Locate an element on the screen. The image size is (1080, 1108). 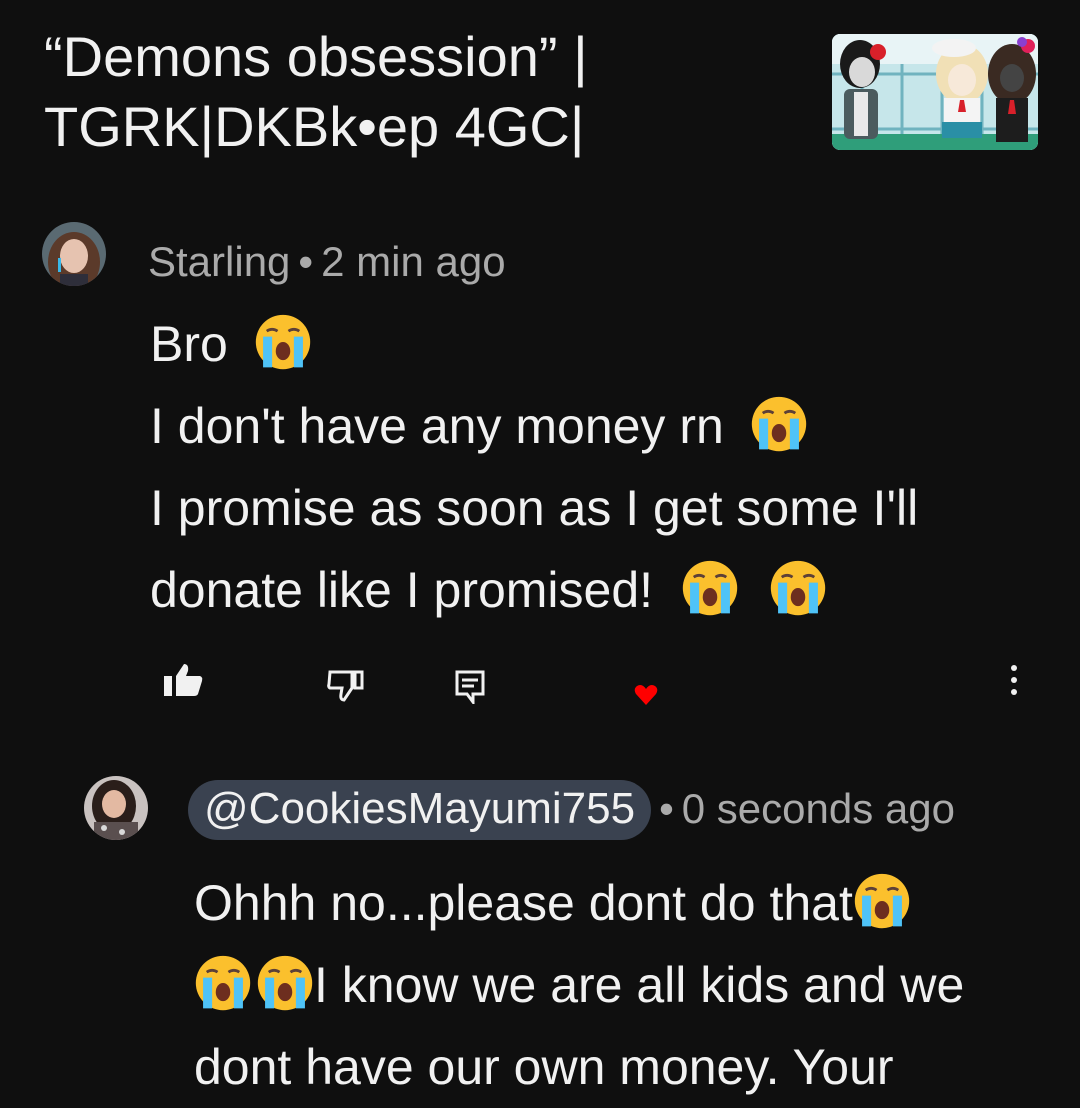
video-title: “Demons obsession” | TGRK|DKBk•ep 4GC| is located at coordinates (404, 92).